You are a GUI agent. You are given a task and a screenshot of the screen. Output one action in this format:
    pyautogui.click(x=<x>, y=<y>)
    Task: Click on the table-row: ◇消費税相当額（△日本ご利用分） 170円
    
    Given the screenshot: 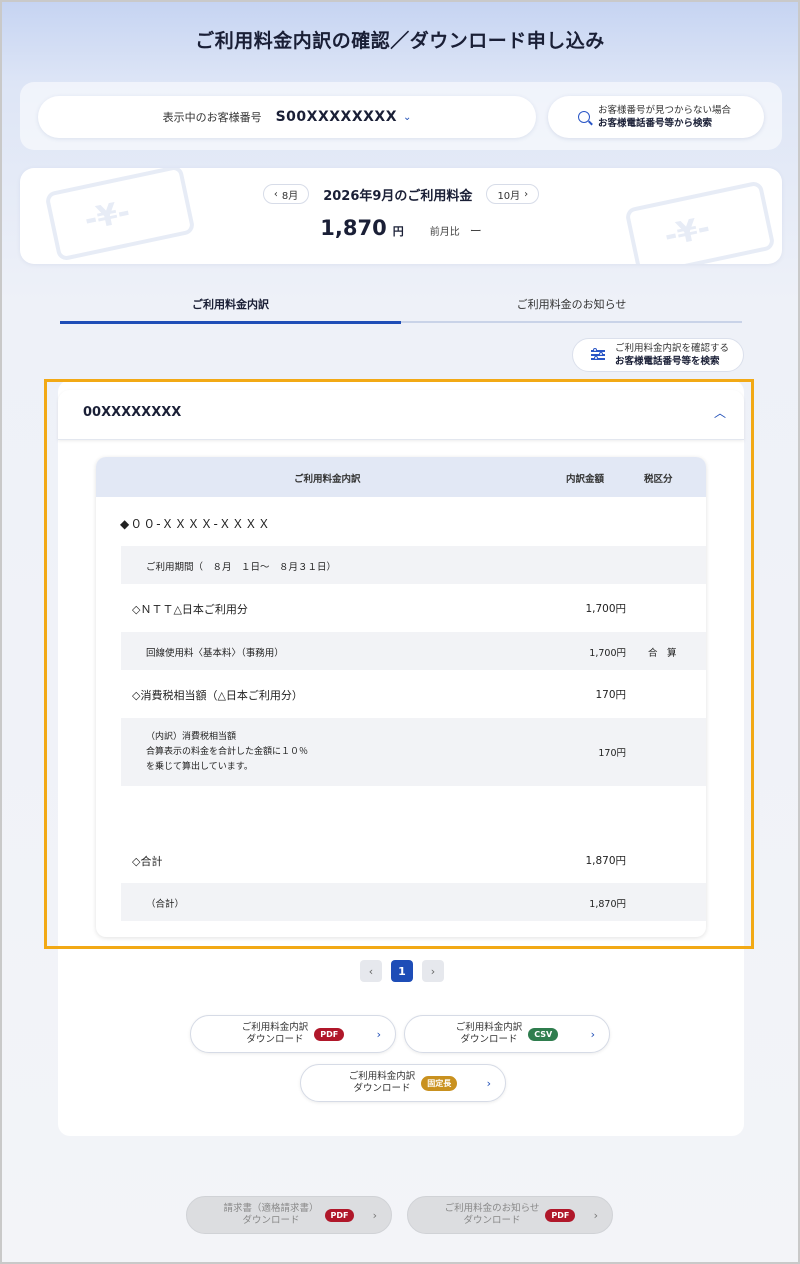 What is the action you would take?
    pyautogui.click(x=401, y=695)
    